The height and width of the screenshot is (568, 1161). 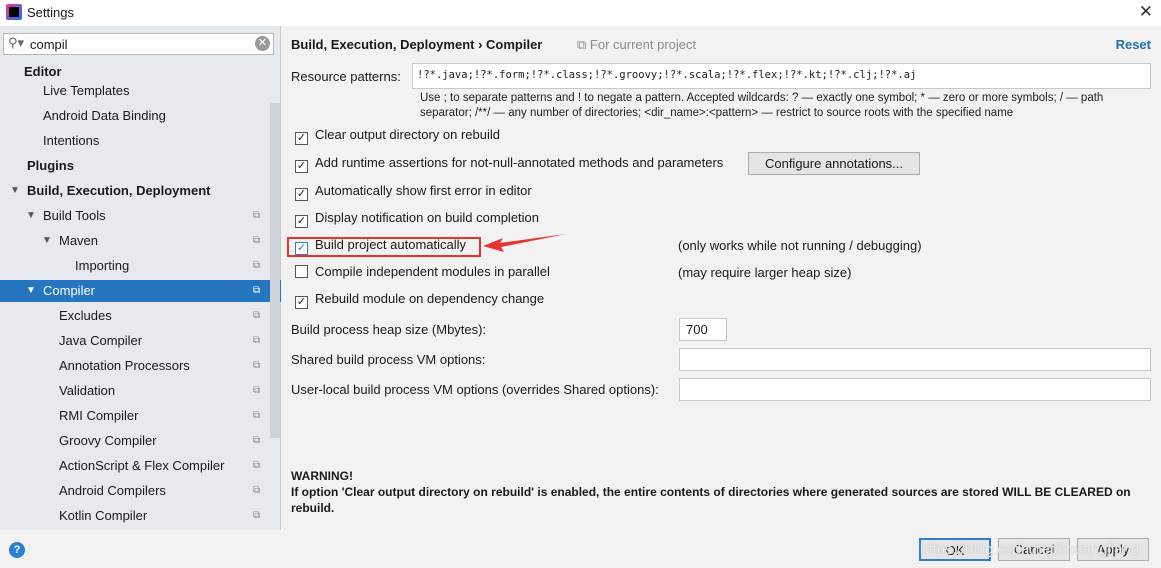 What do you see at coordinates (915, 359) in the screenshot?
I see `shared-vm-options-input` at bounding box center [915, 359].